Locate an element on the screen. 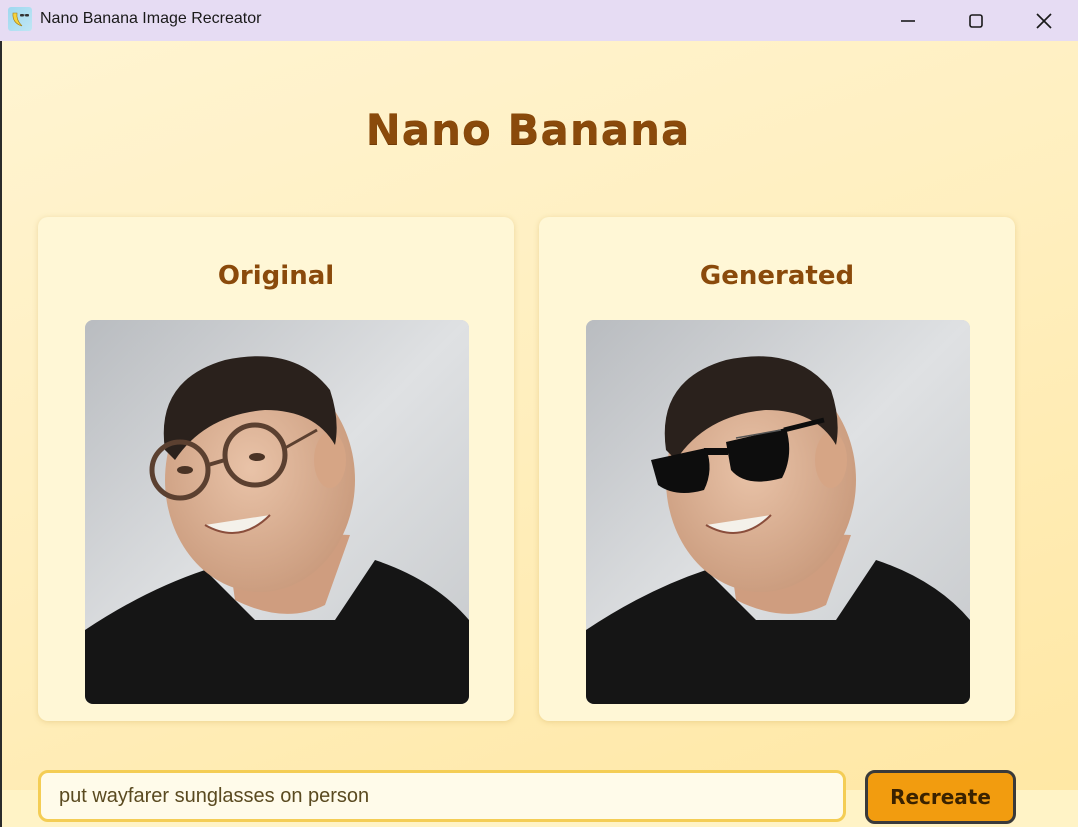 The height and width of the screenshot is (827, 1078). minimize-icon is located at coordinates (908, 20).